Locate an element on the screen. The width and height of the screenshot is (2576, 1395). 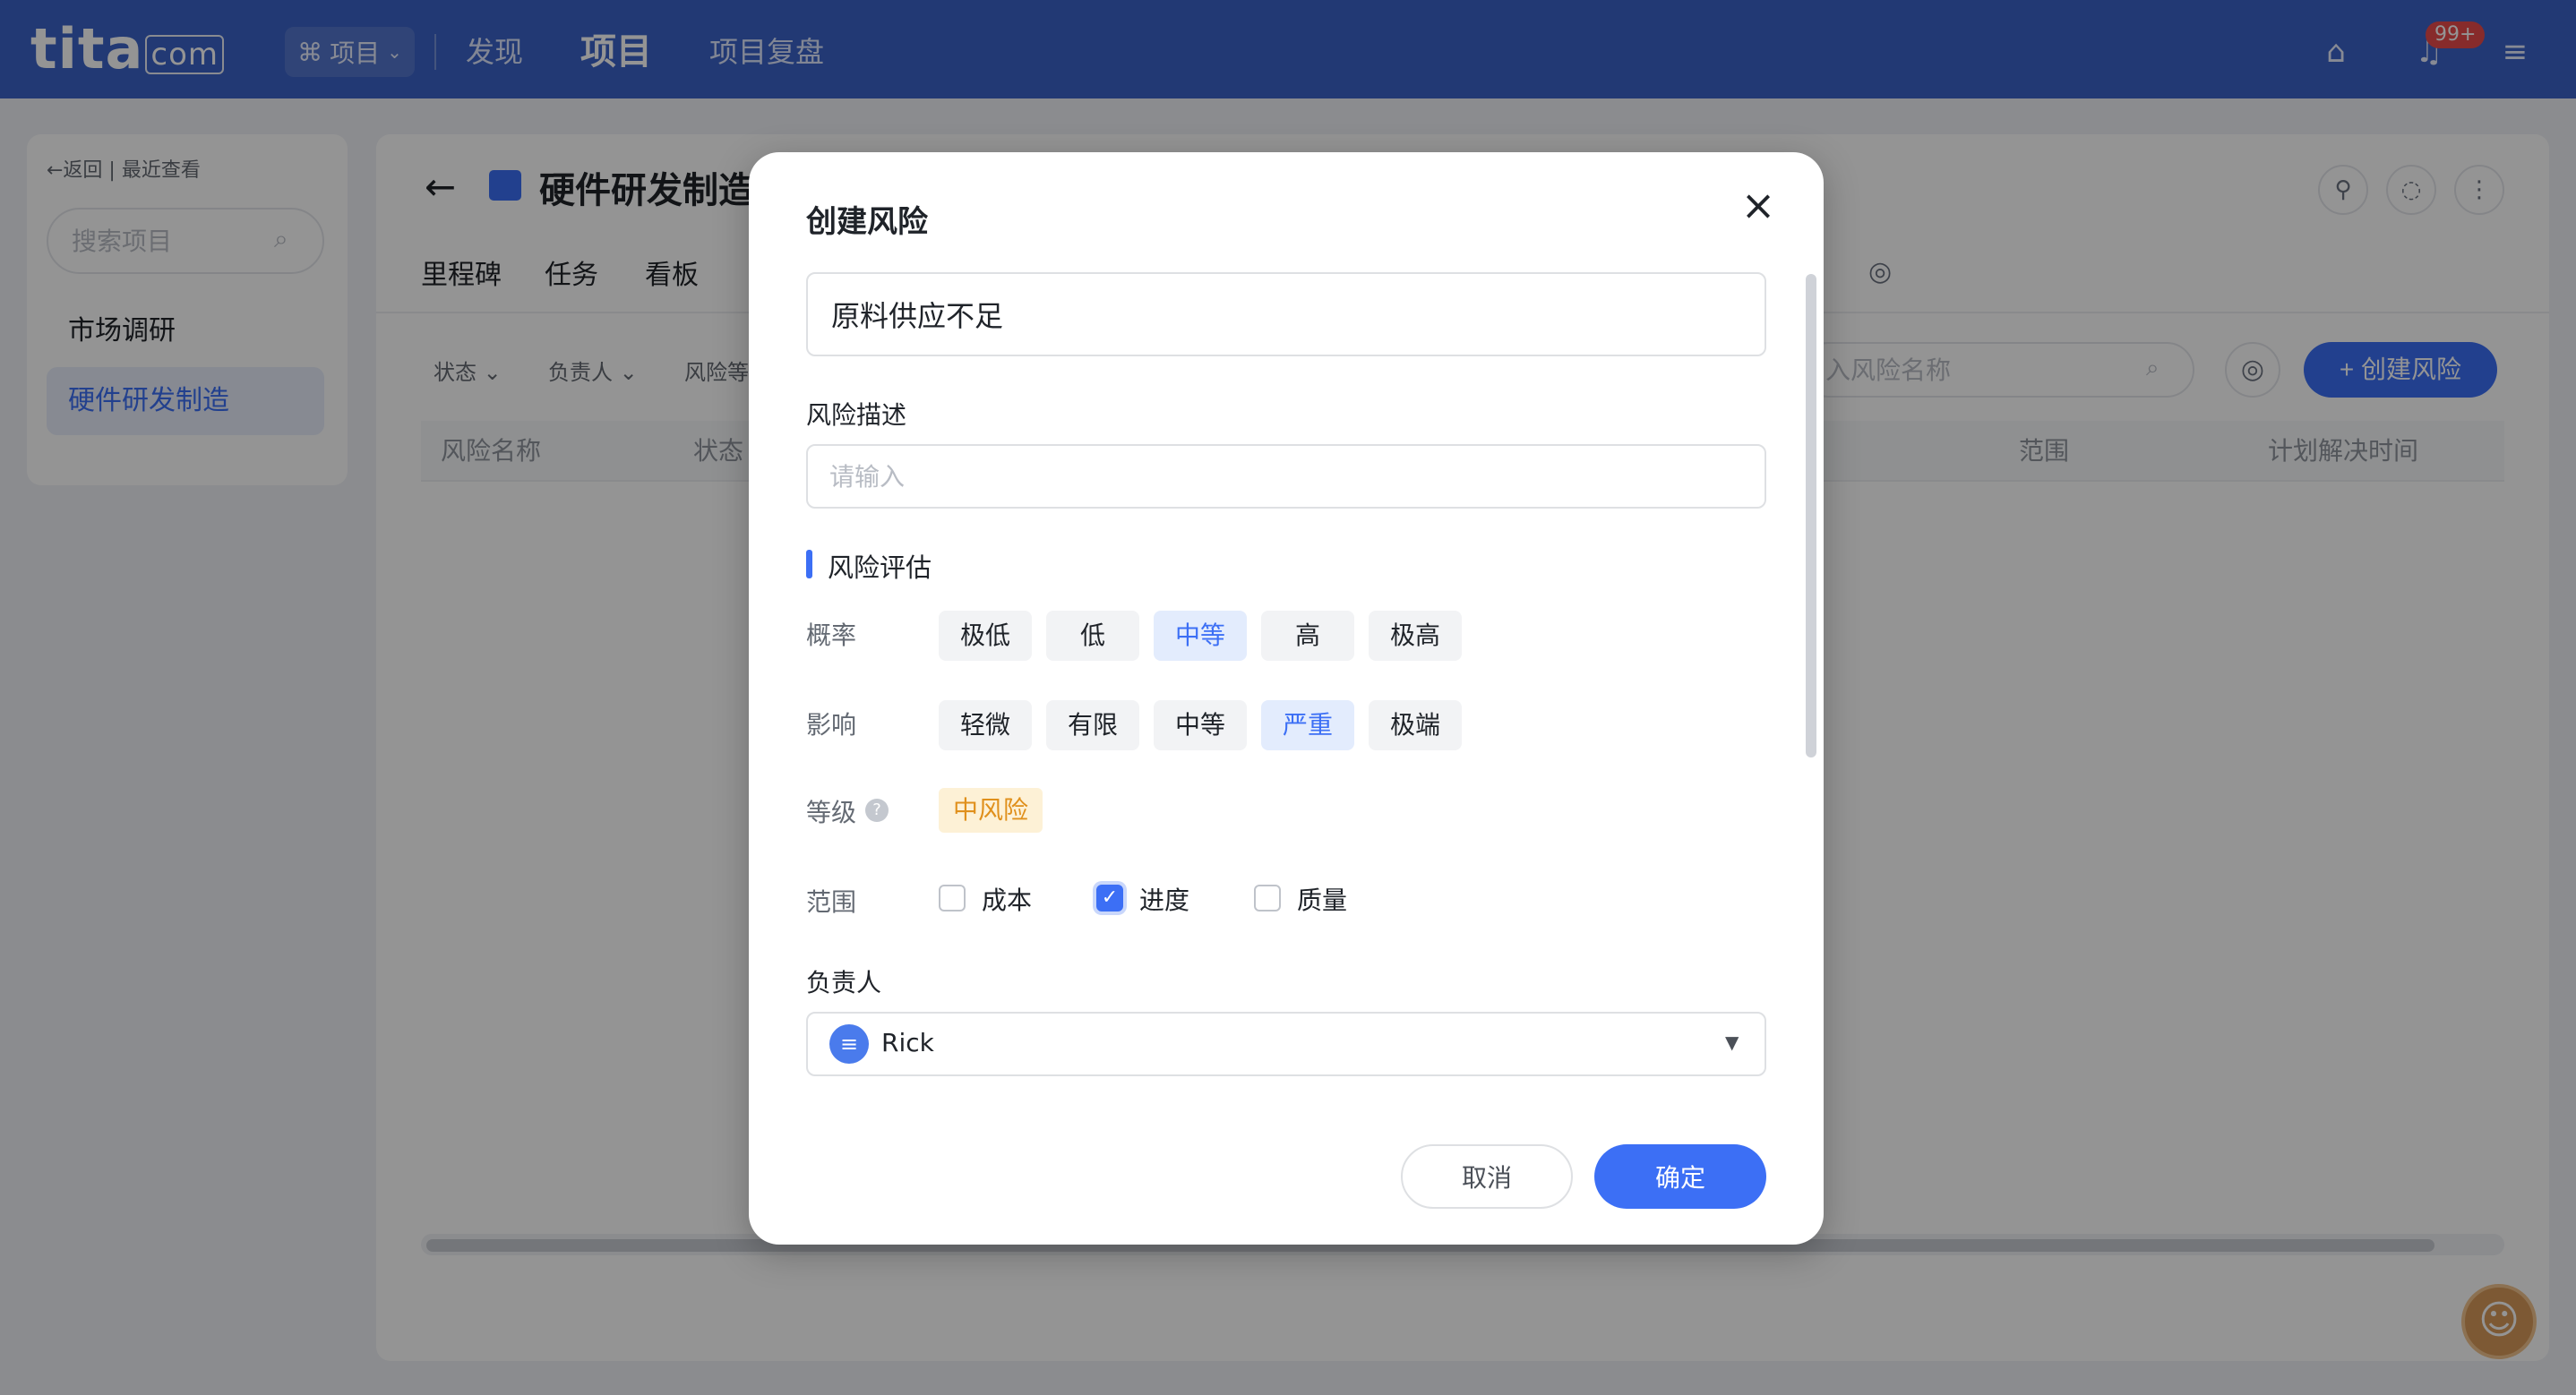
probability-option-selected: 中等 is located at coordinates (1200, 636).